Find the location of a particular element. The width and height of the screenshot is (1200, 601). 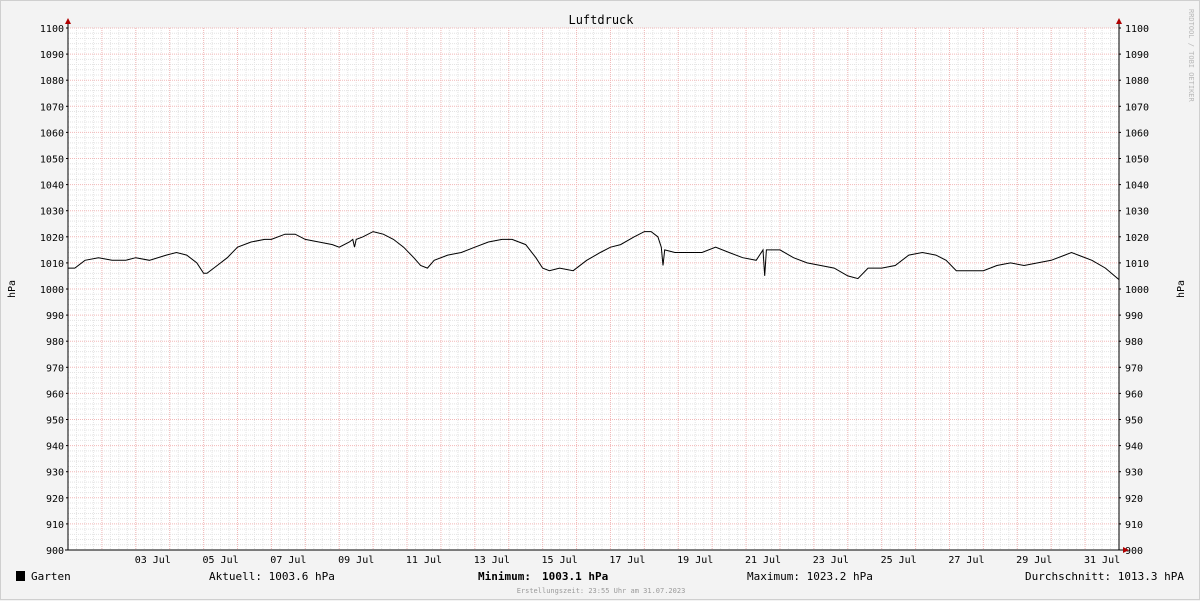

maximum-value: Maximum: 1023.2 hPa is located at coordinates (810, 576).